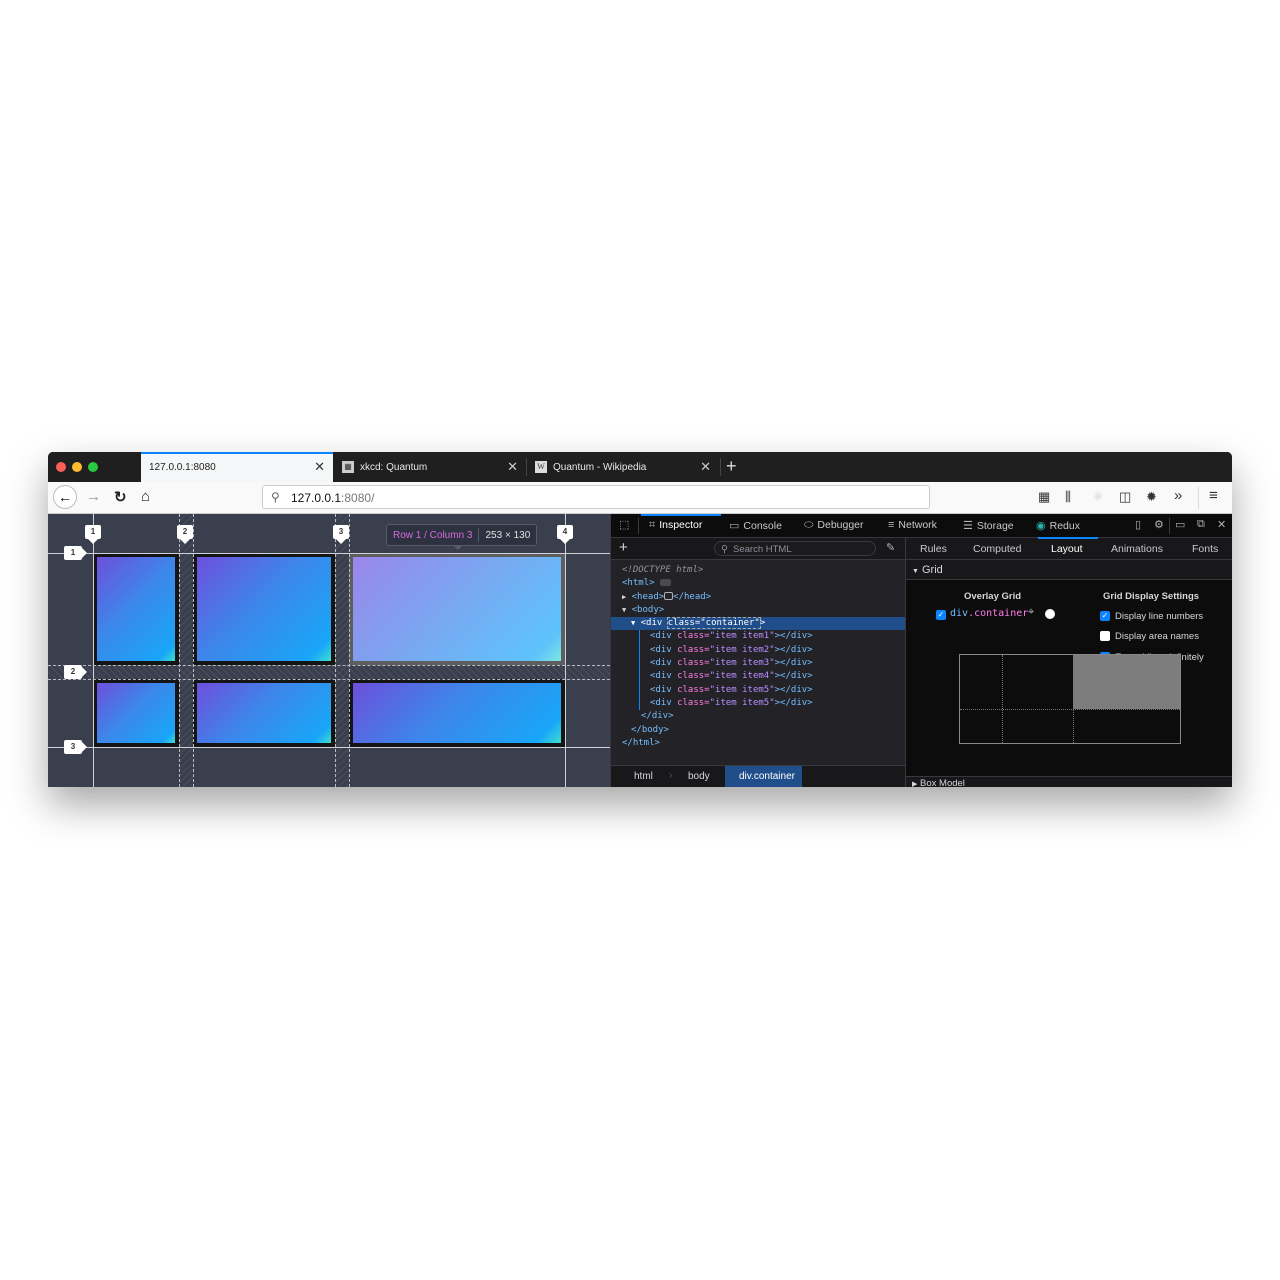 The height and width of the screenshot is (1280, 1280). I want to click on overflow-icon: », so click(1178, 495).